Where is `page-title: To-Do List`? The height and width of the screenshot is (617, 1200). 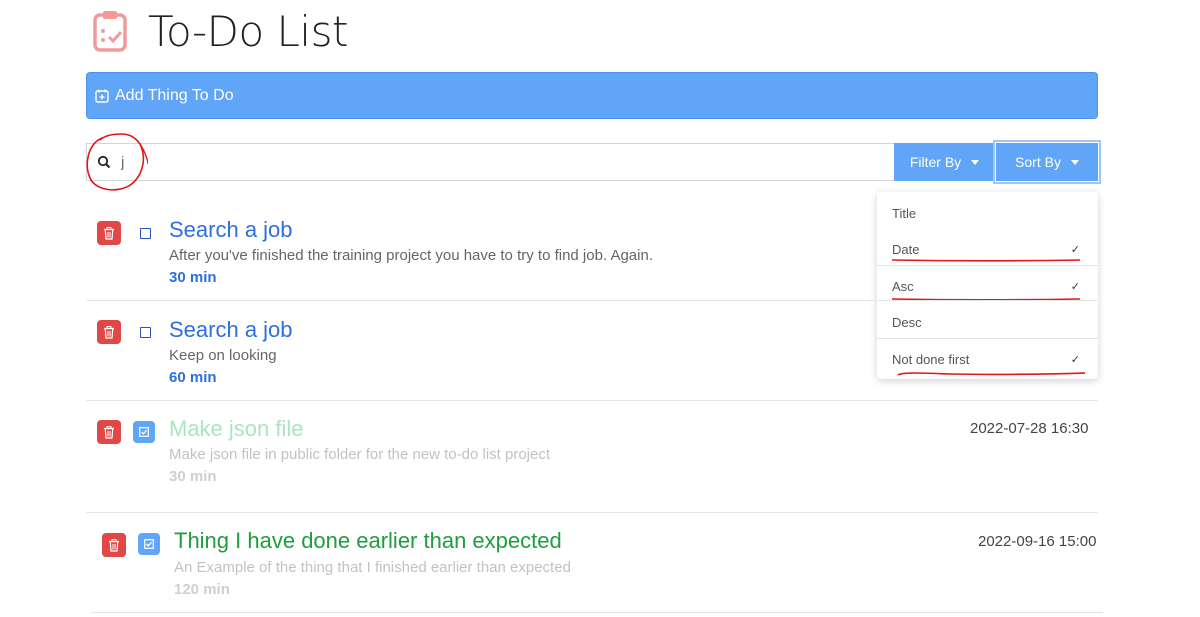
page-title: To-Do List is located at coordinates (248, 31).